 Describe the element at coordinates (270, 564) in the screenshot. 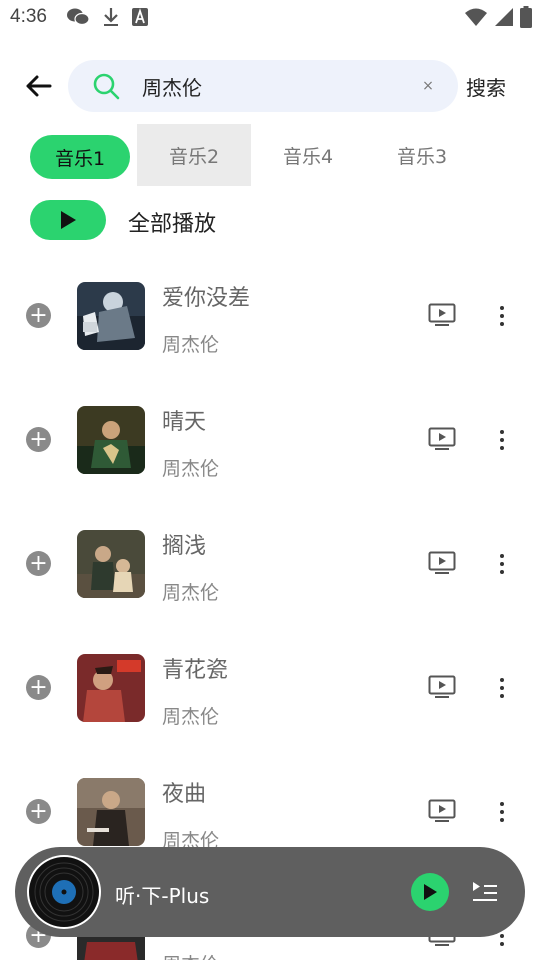

I see `song-row: + 搁浅 周杰伦` at that location.